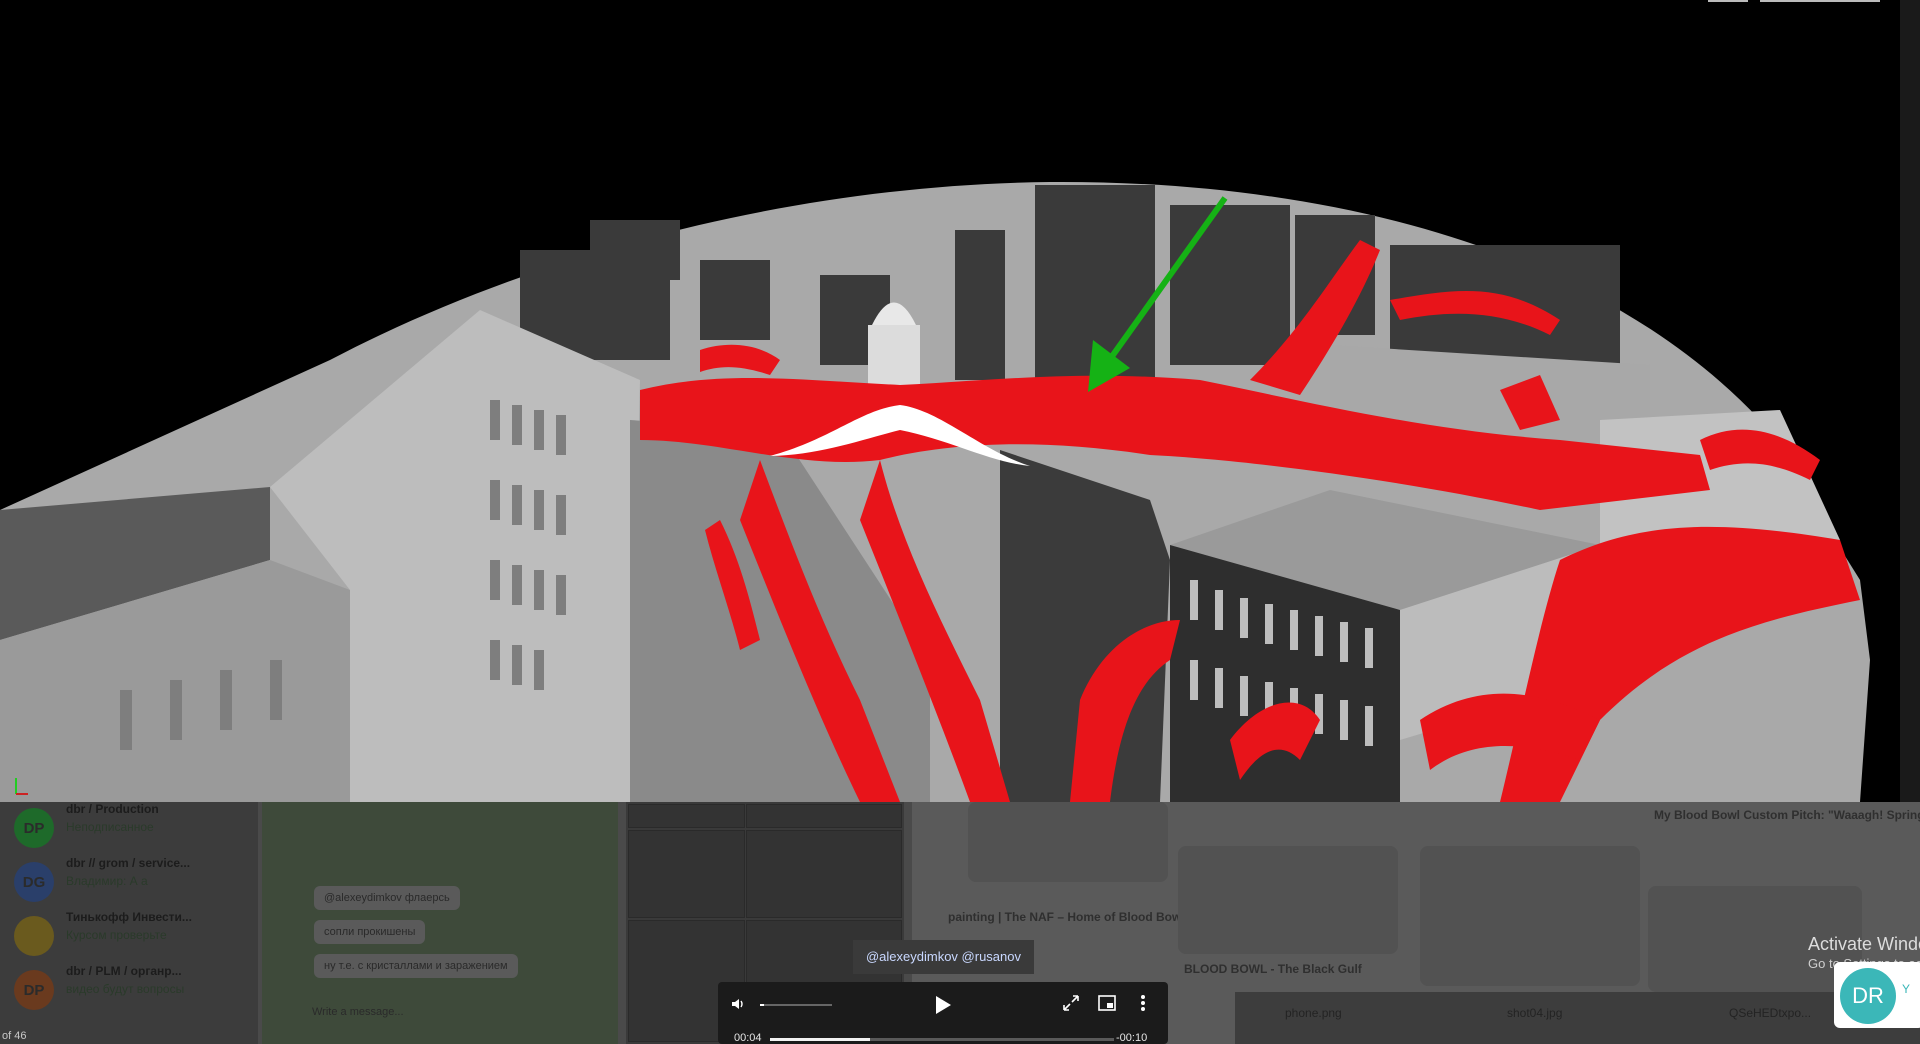 This screenshot has height=1044, width=1920. Describe the element at coordinates (14, 1036) in the screenshot. I see `page-counter: of 46` at that location.